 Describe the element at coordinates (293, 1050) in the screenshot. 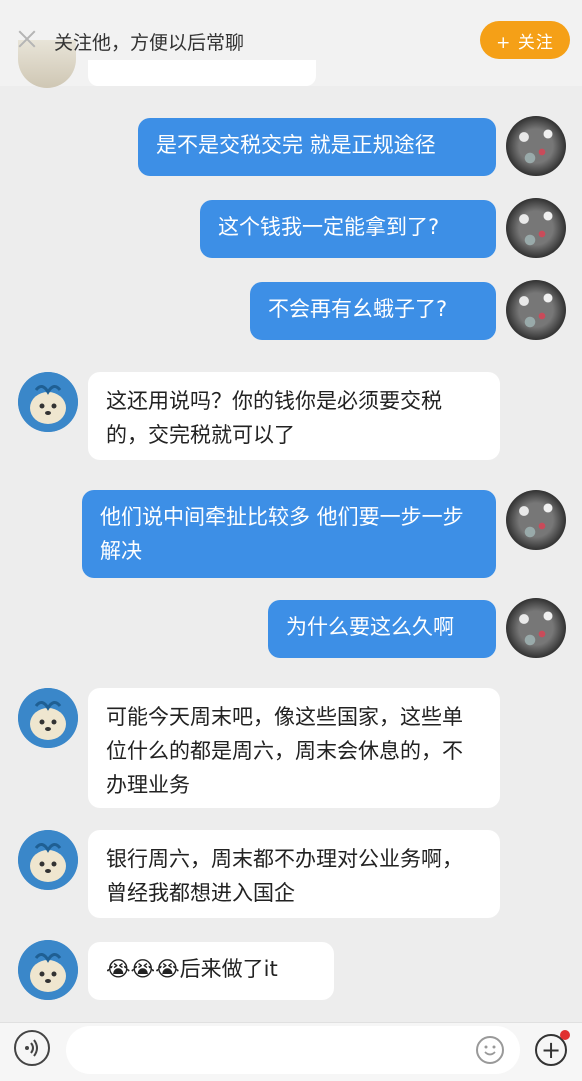

I see `message-input` at that location.